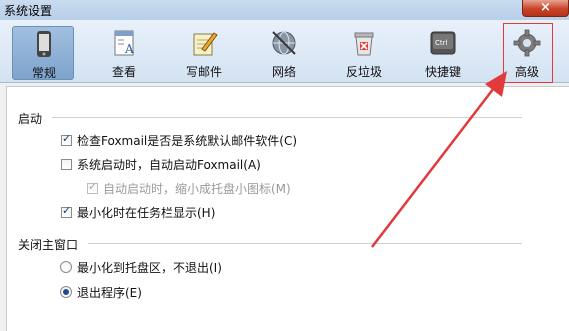 The height and width of the screenshot is (331, 569). What do you see at coordinates (439, 159) in the screenshot?
I see `annotation-arrow` at bounding box center [439, 159].